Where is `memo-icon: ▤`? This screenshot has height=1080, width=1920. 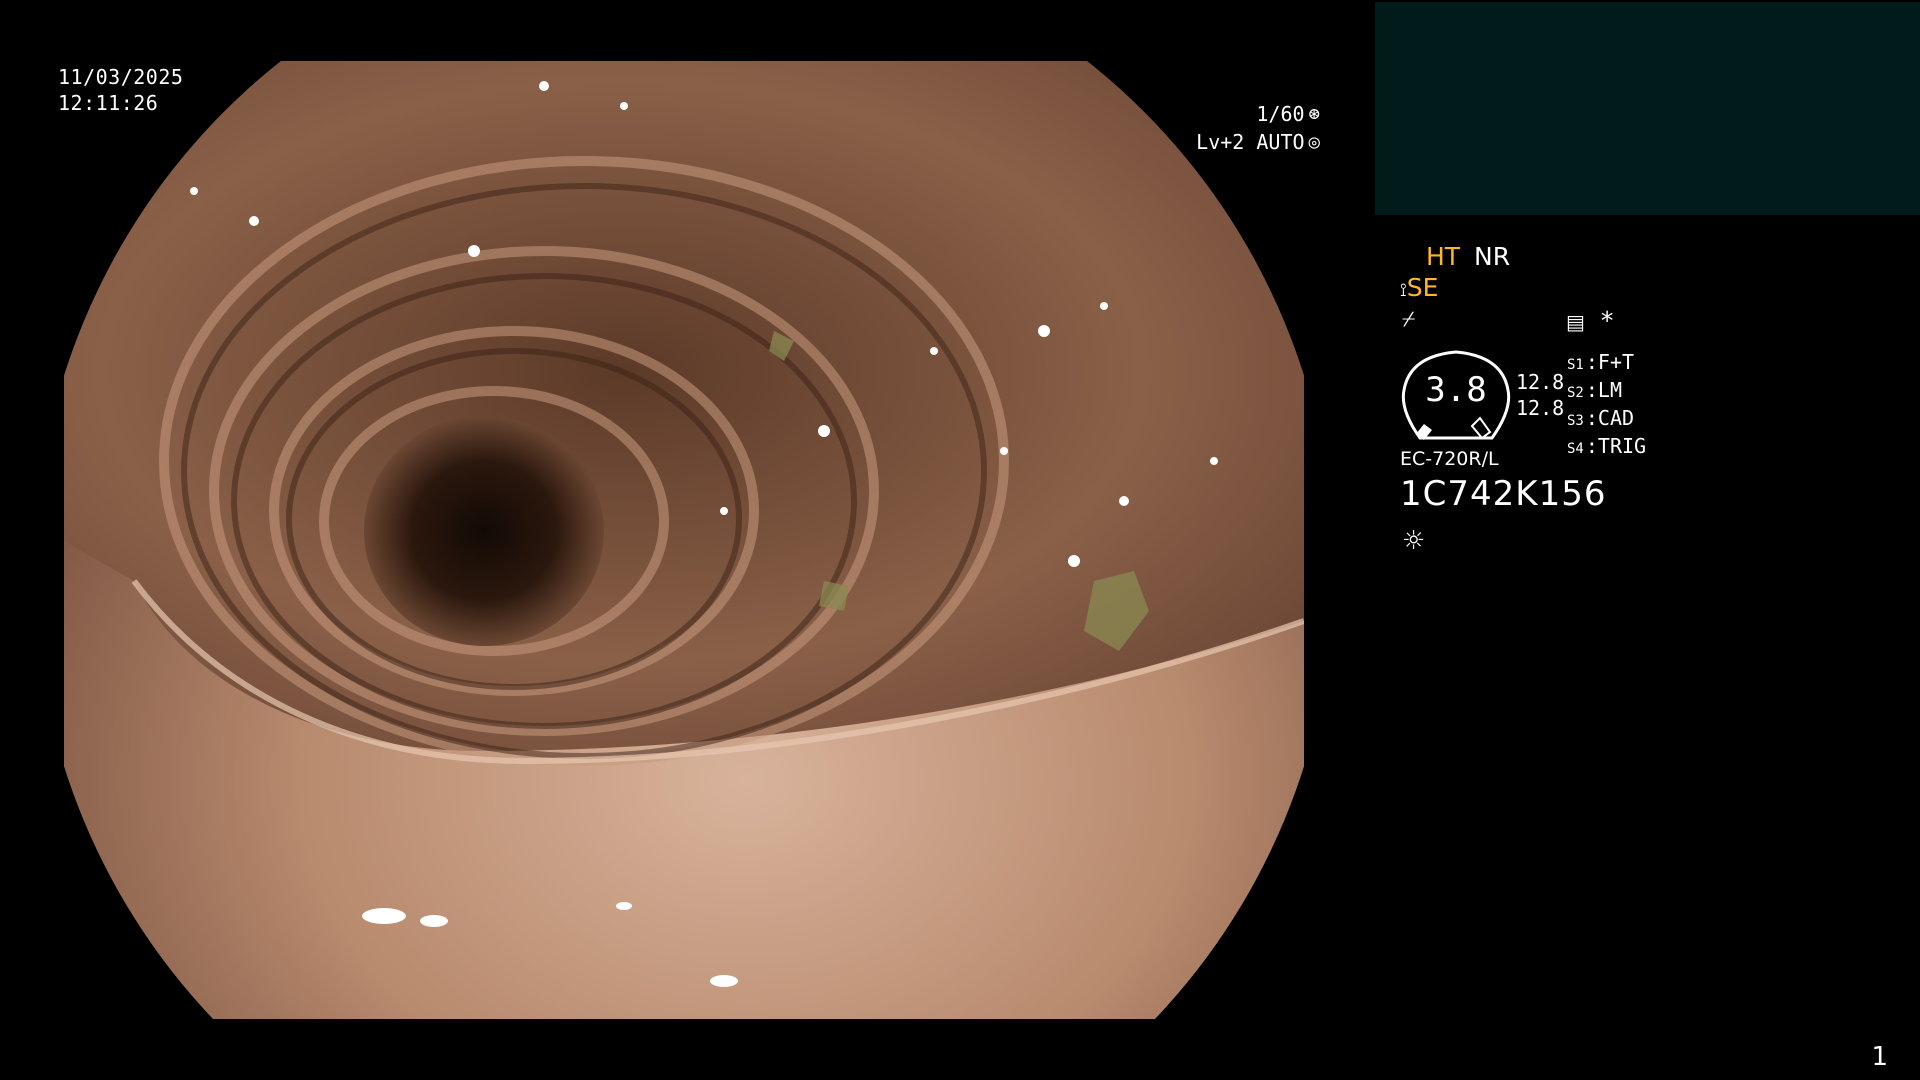
memo-icon: ▤ is located at coordinates (1575, 322).